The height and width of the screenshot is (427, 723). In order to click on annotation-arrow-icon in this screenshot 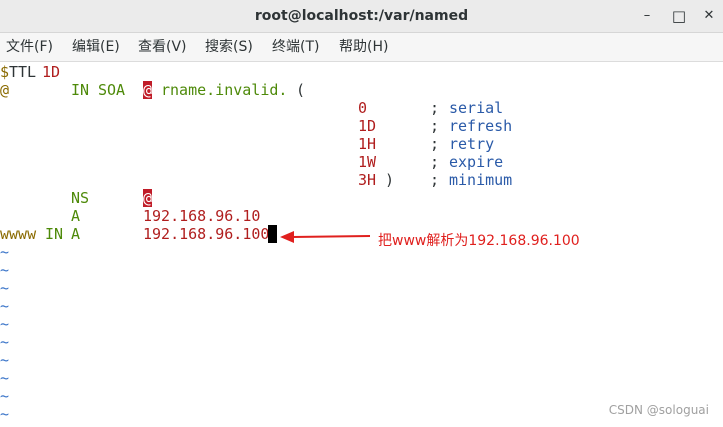, I will do `click(325, 237)`.